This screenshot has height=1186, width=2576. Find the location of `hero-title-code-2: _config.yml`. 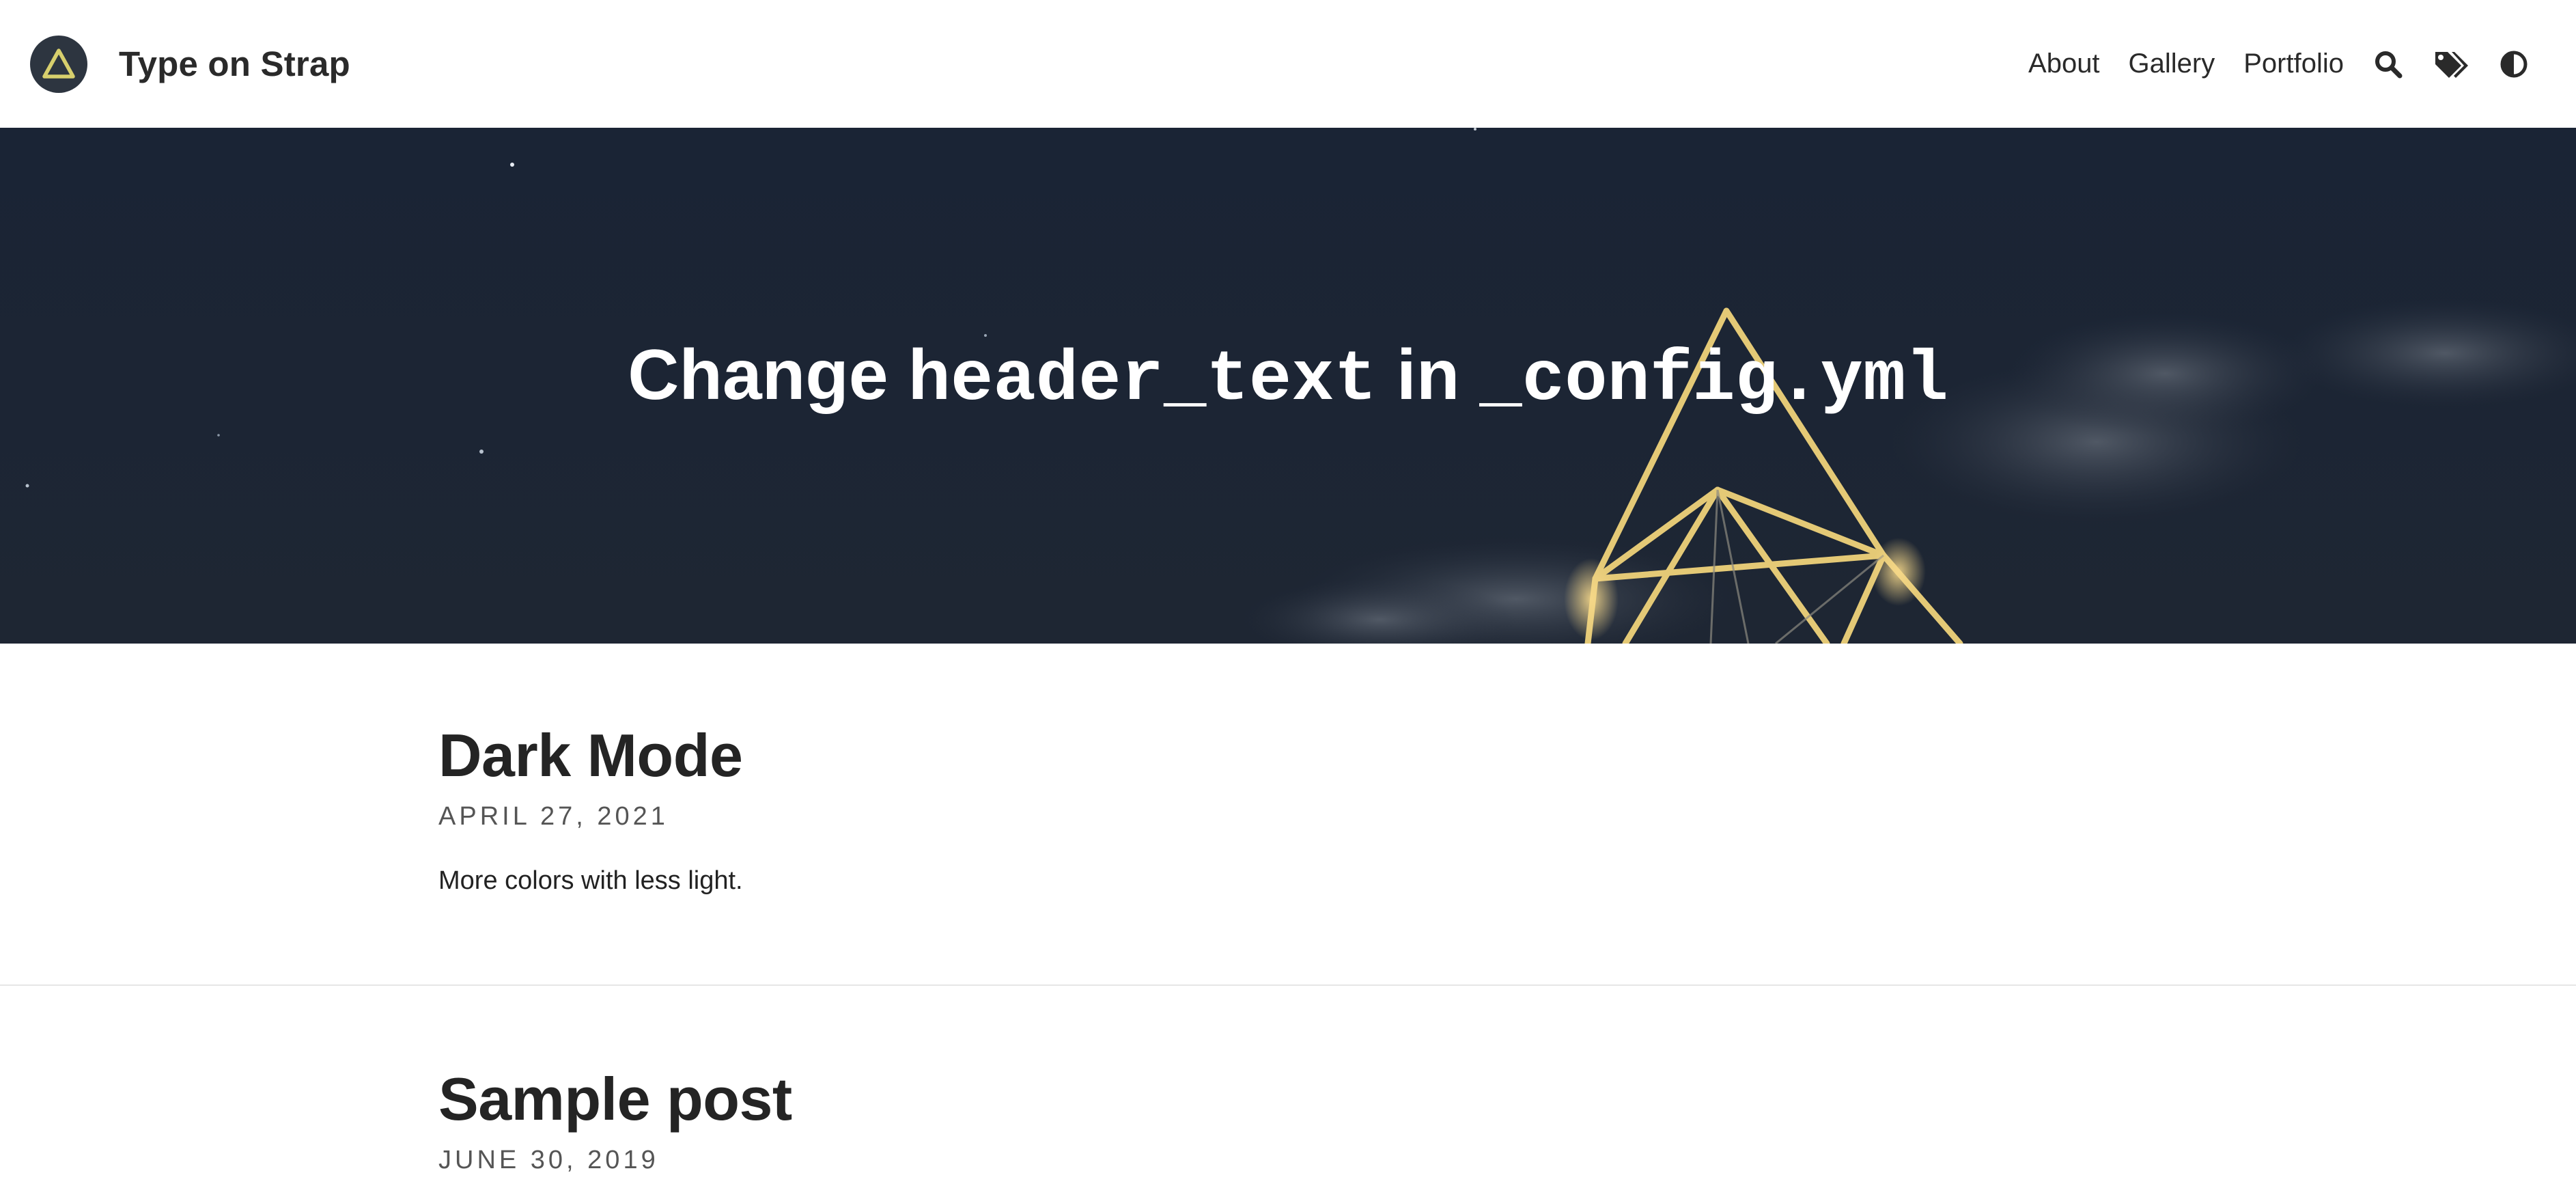

hero-title-code-2: _config.yml is located at coordinates (1713, 381).